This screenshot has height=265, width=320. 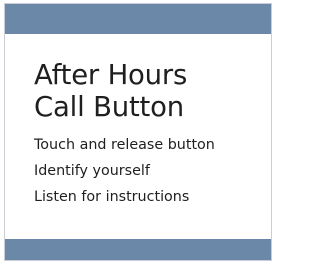 What do you see at coordinates (138, 249) in the screenshot?
I see `sign-bottom-band` at bounding box center [138, 249].